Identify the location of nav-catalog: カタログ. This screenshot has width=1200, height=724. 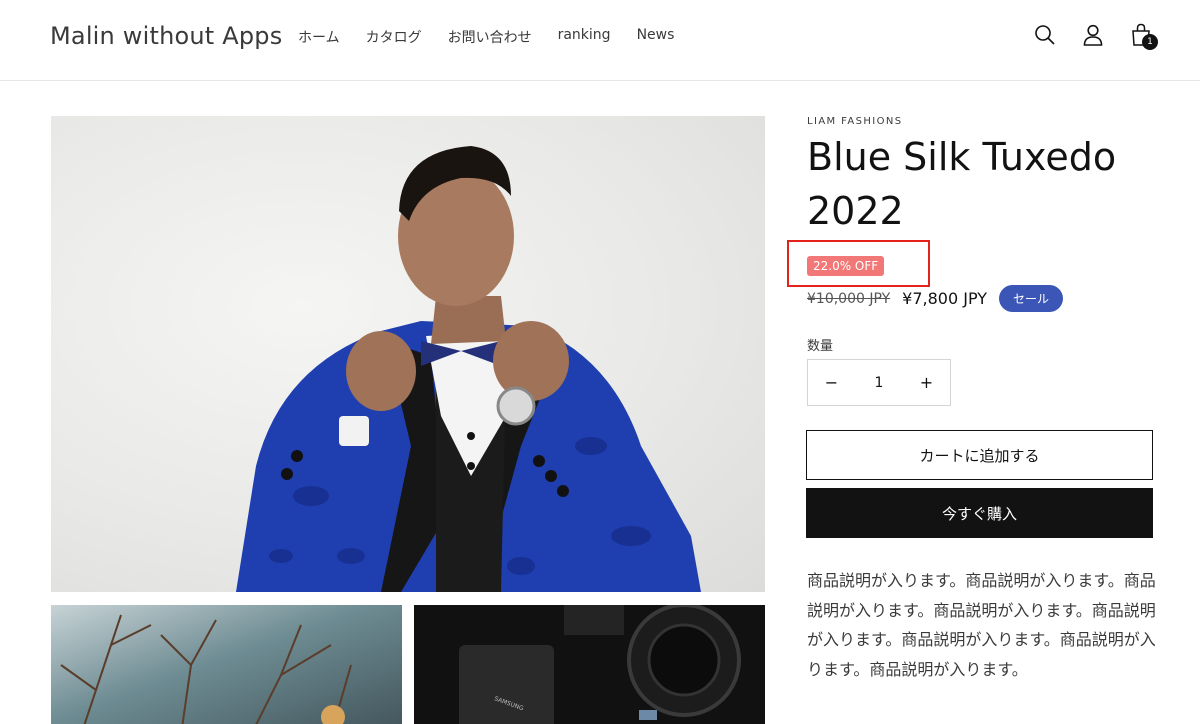
(394, 37).